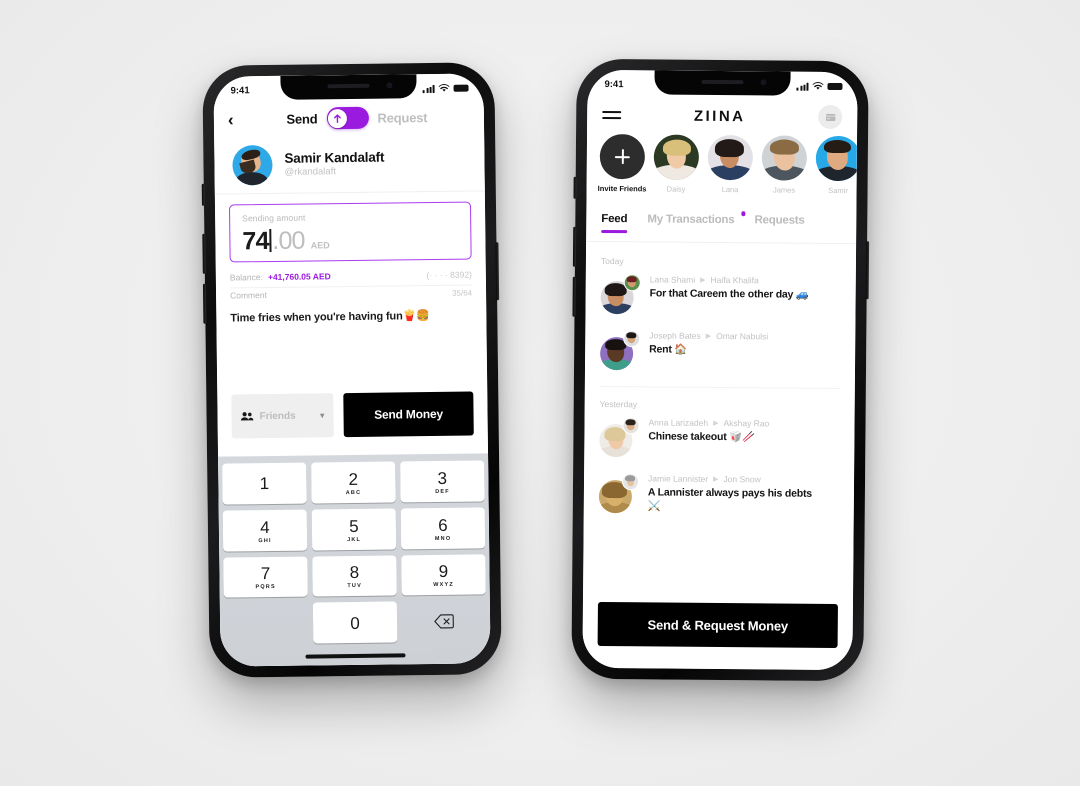  I want to click on comment-label: Comment, so click(248, 295).